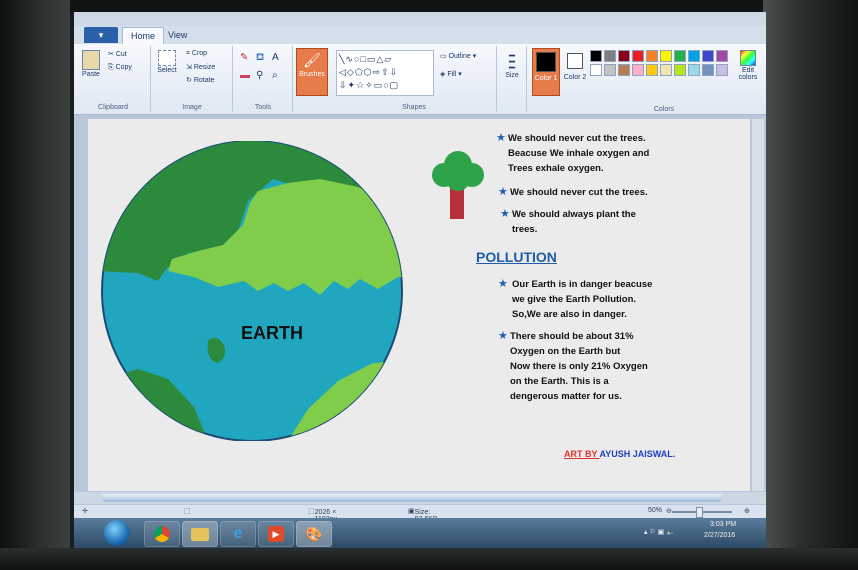 This screenshot has height=570, width=858. Describe the element at coordinates (758, 305) in the screenshot. I see `vertical-scrollbar` at that location.